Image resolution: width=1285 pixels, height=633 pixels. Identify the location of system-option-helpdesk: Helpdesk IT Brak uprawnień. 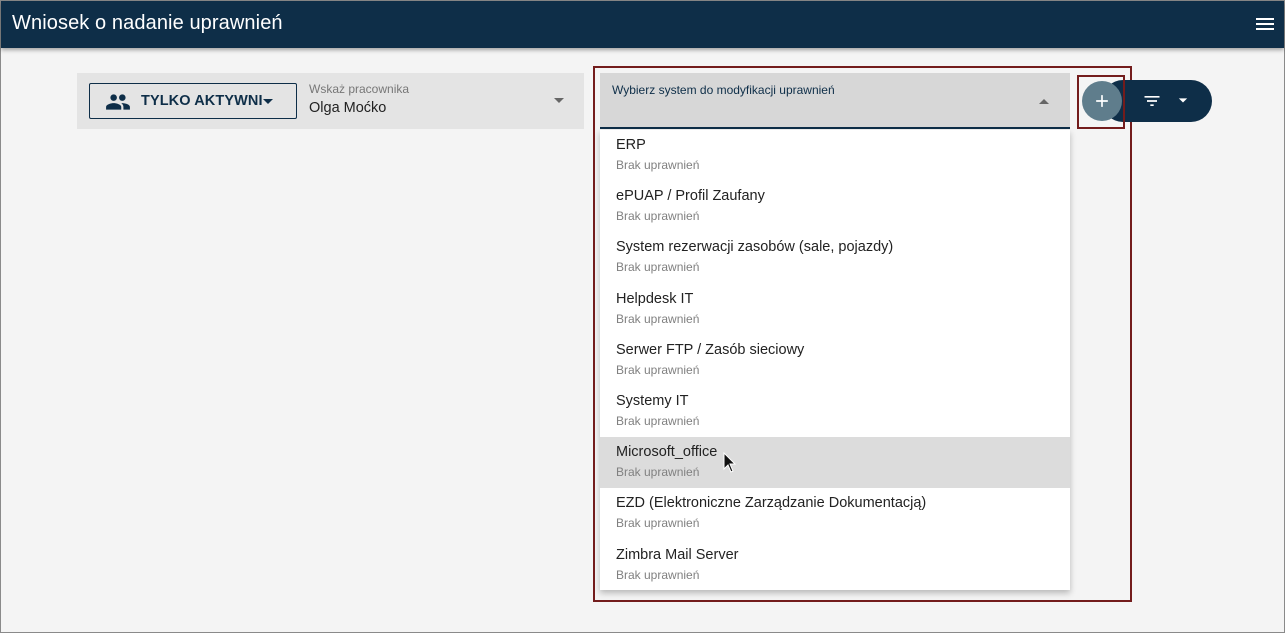
(835, 309).